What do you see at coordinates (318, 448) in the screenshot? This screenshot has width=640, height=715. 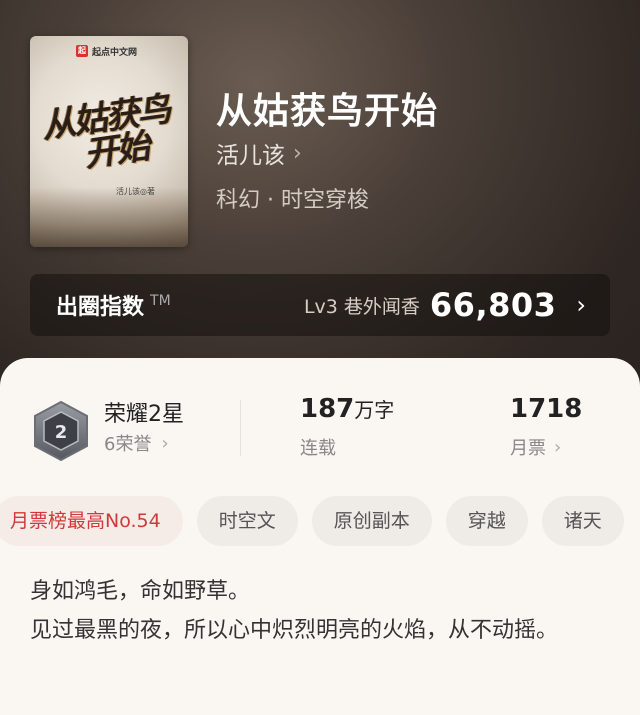 I see `serial-status: 连载` at bounding box center [318, 448].